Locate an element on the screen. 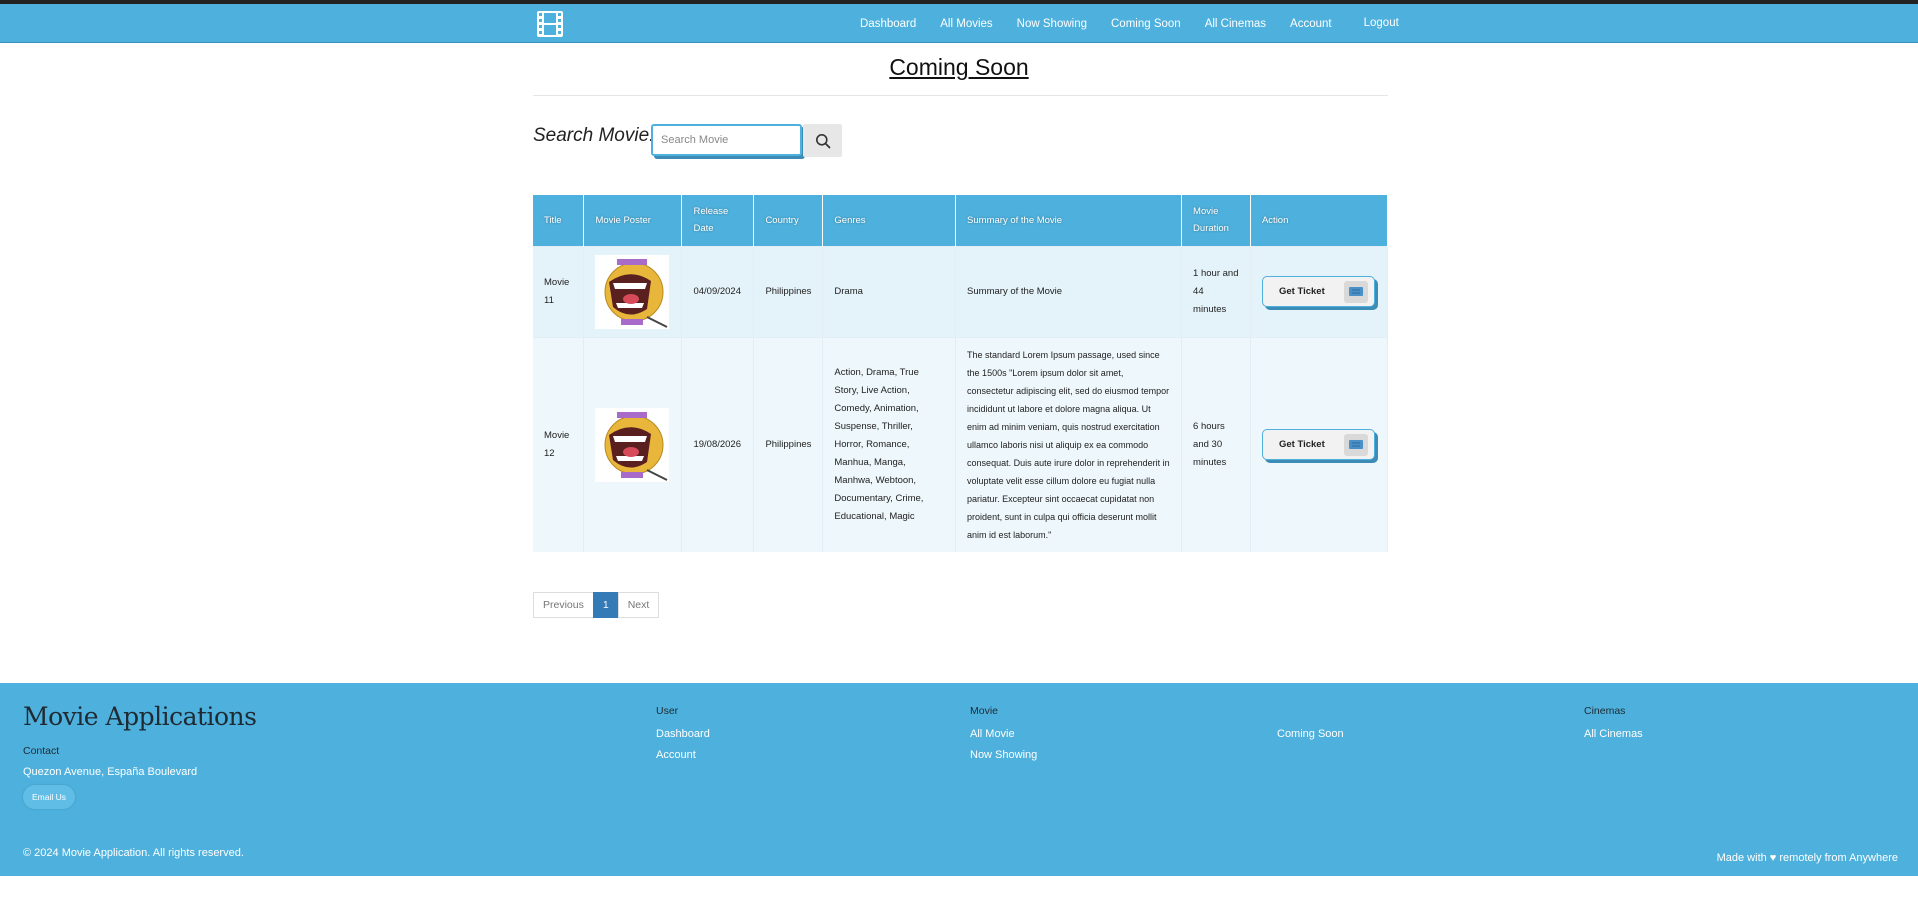 The image size is (1918, 917). search-icon is located at coordinates (822, 140).